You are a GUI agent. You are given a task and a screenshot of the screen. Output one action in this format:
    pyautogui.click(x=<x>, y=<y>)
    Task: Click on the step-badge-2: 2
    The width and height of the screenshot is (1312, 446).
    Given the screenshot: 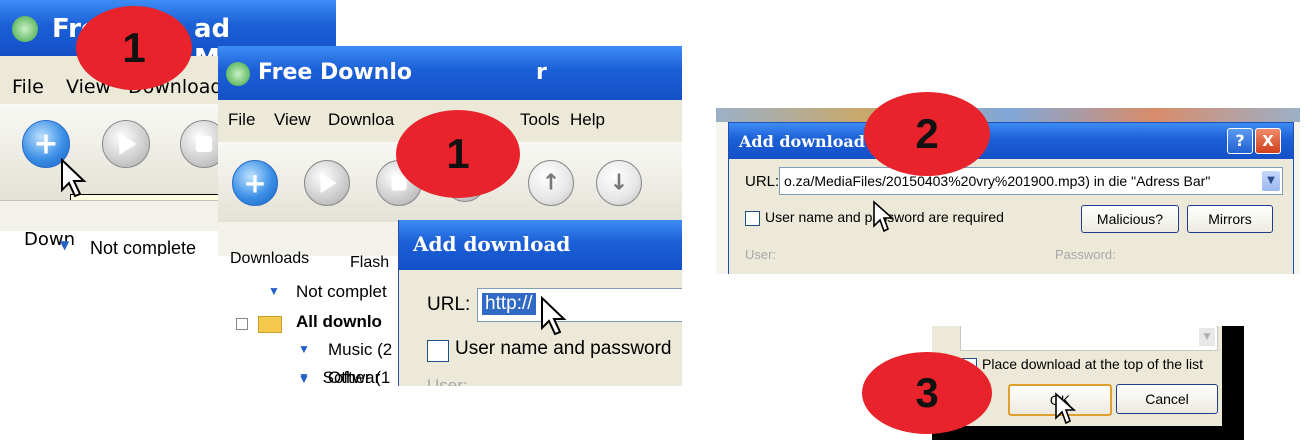 What is the action you would take?
    pyautogui.click(x=927, y=134)
    